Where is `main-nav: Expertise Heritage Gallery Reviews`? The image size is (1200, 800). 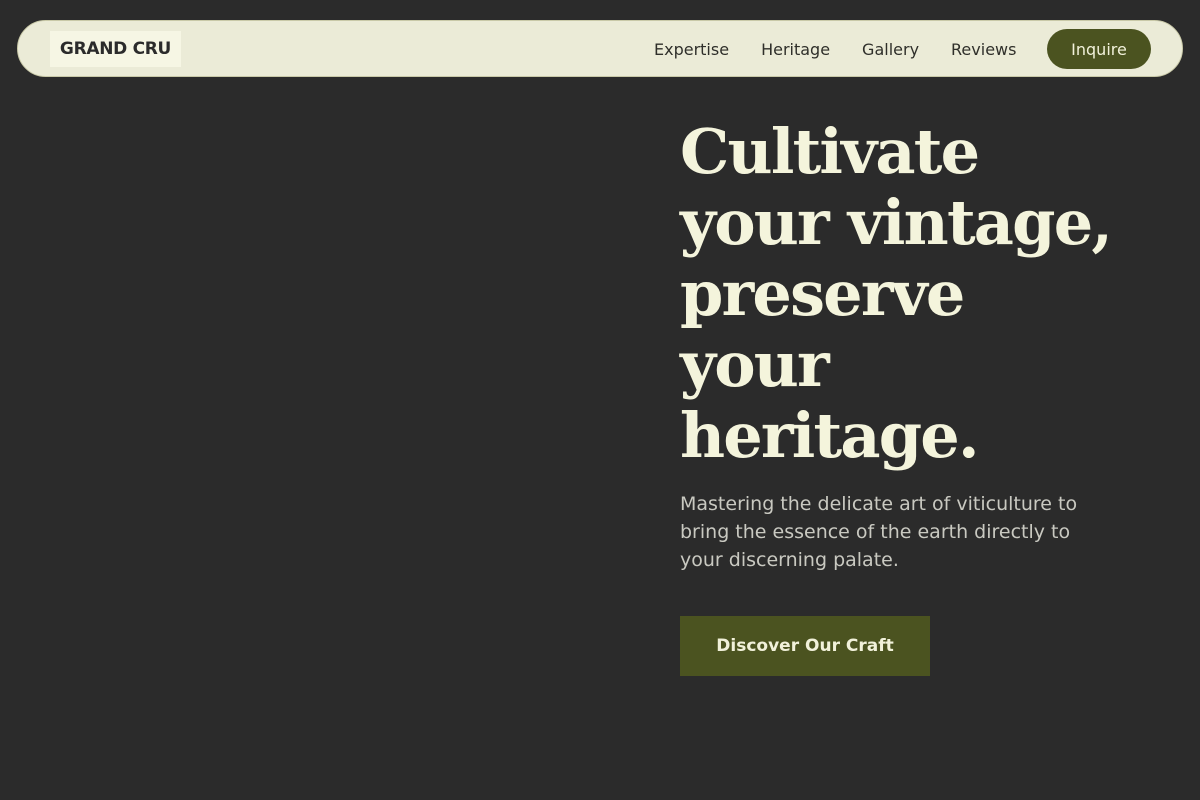 main-nav: Expertise Heritage Gallery Reviews is located at coordinates (835, 49).